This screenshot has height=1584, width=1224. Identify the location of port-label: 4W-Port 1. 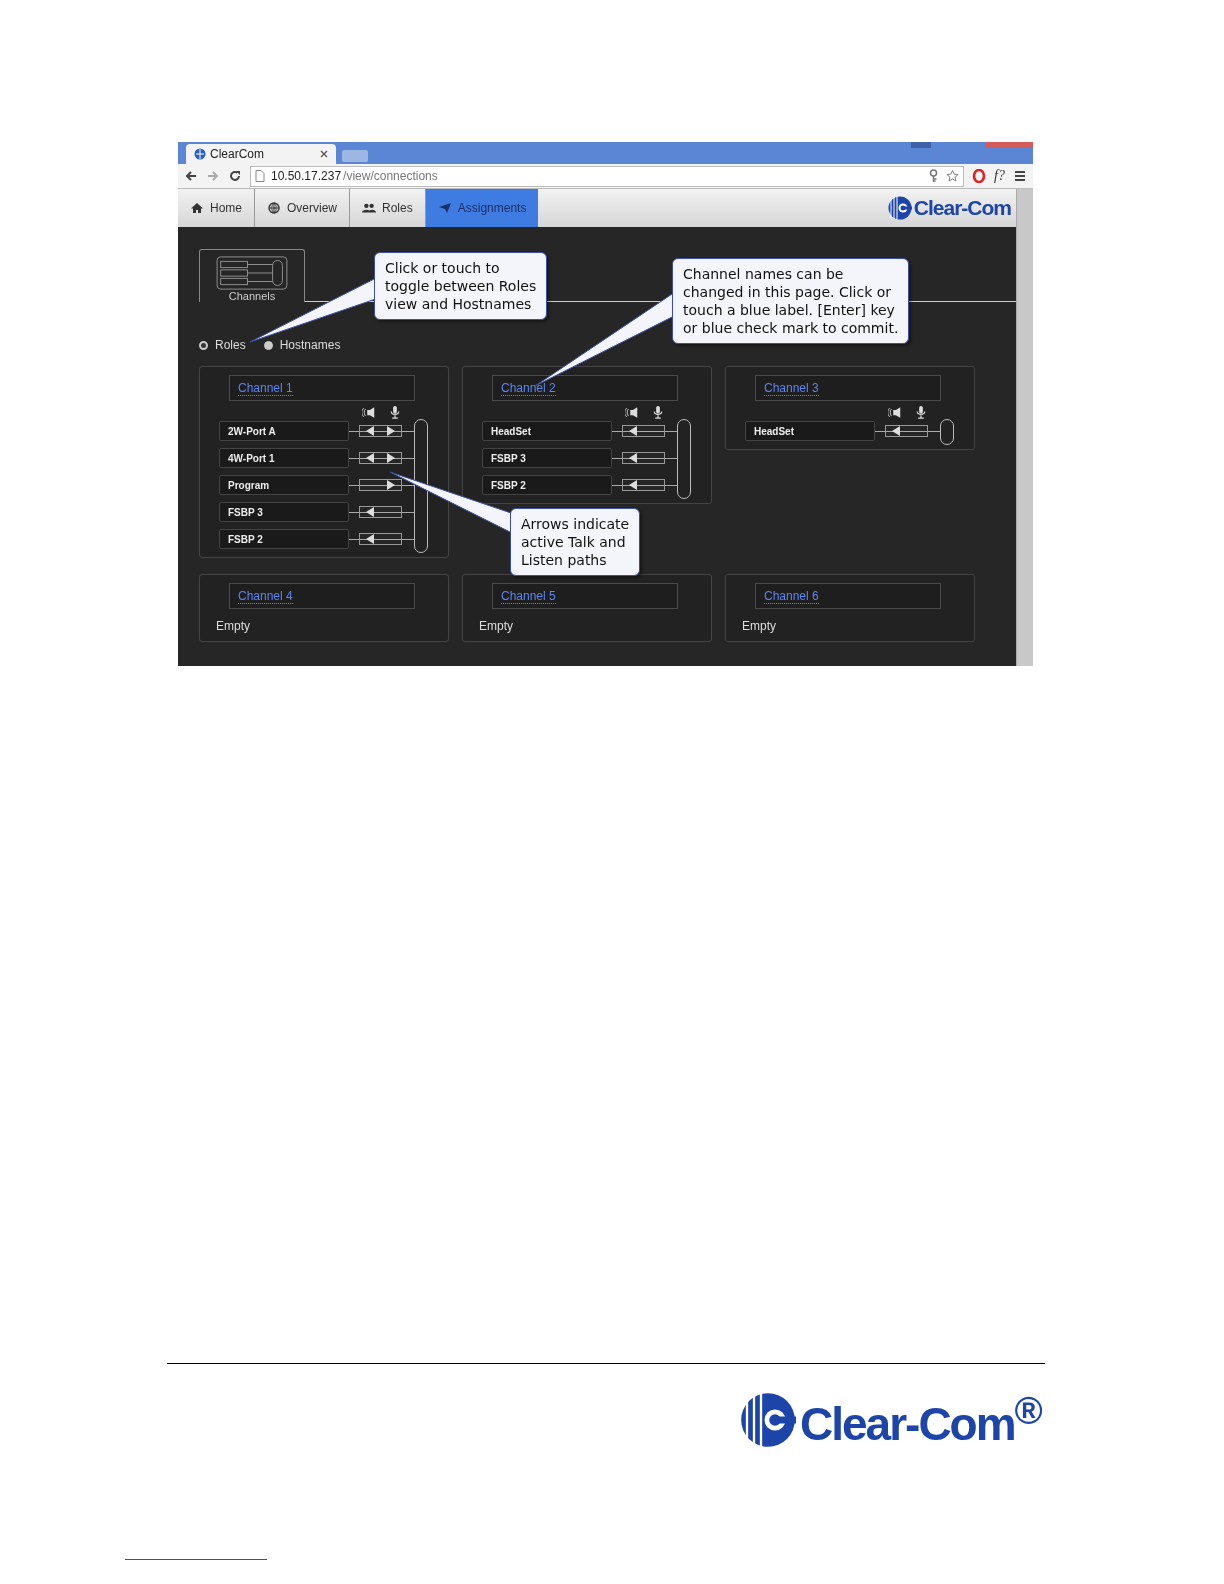
(284, 458).